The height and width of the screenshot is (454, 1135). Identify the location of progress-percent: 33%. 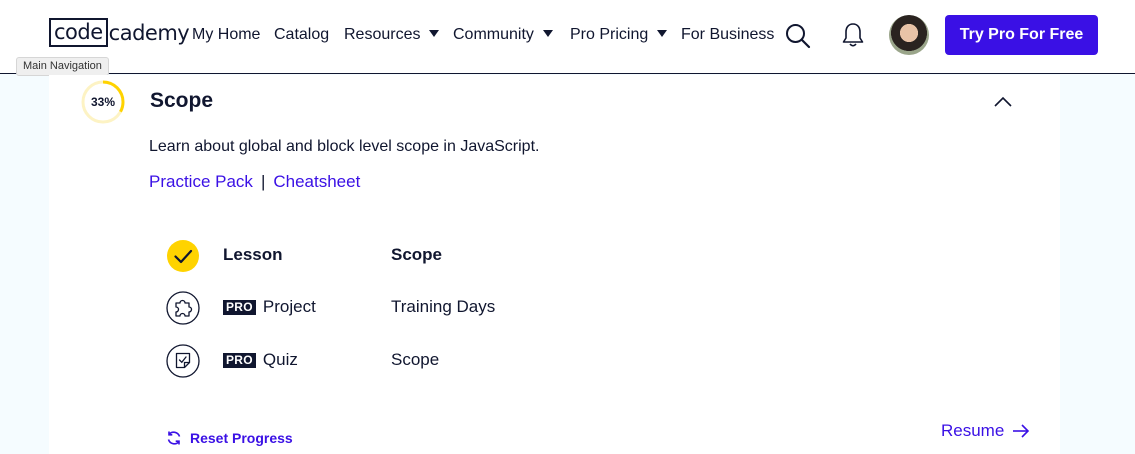
(103, 102).